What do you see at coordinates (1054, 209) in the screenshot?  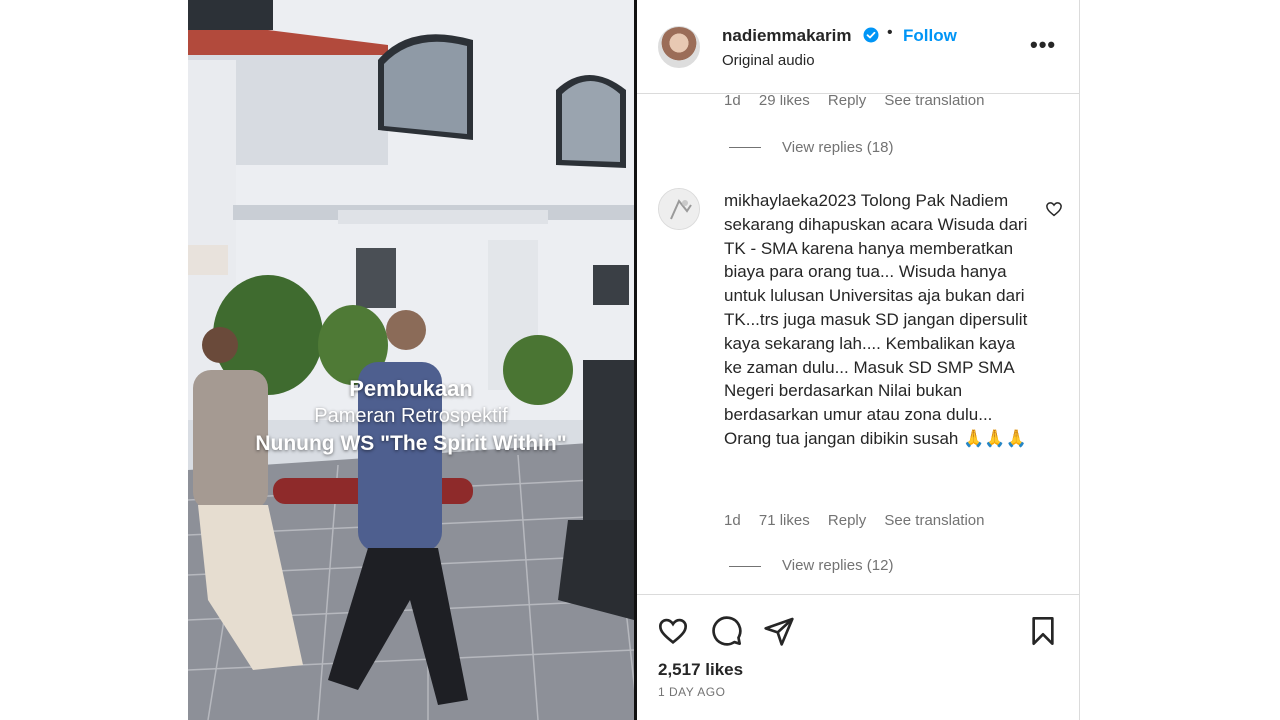 I see `comment-like-heart-icon` at bounding box center [1054, 209].